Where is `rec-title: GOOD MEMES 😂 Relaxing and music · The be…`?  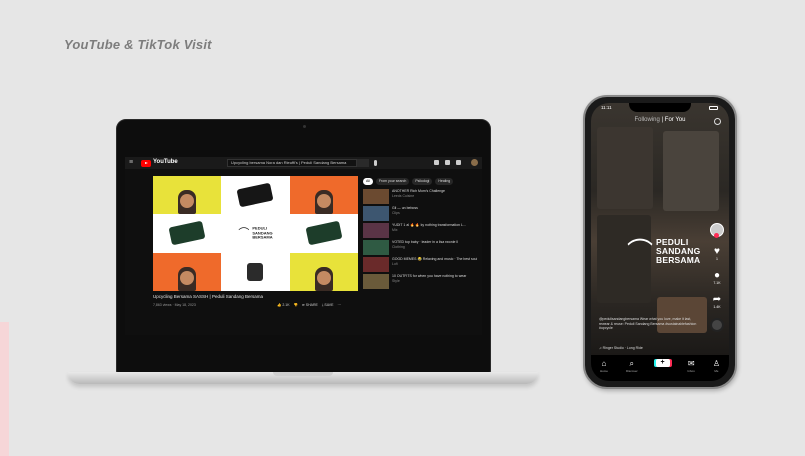
rec-title: GOOD MEMES 😂 Relaxing and music · The be… is located at coordinates (434, 259).